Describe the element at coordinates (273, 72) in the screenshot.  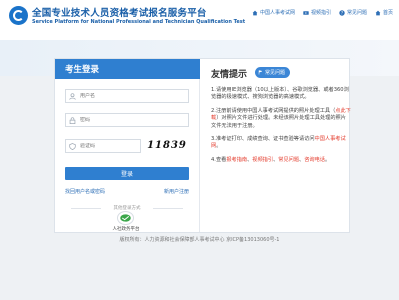
I see `faq-button: 常见问题` at that location.